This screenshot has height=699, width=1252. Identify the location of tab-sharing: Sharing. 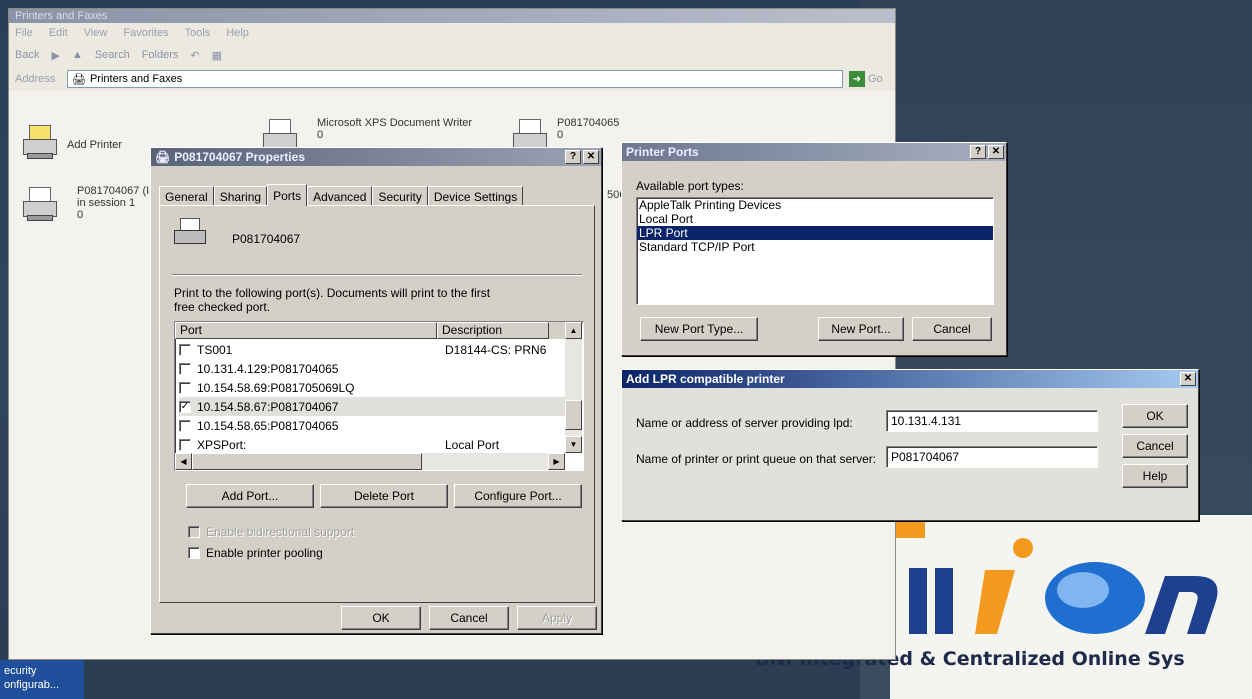
(240, 196).